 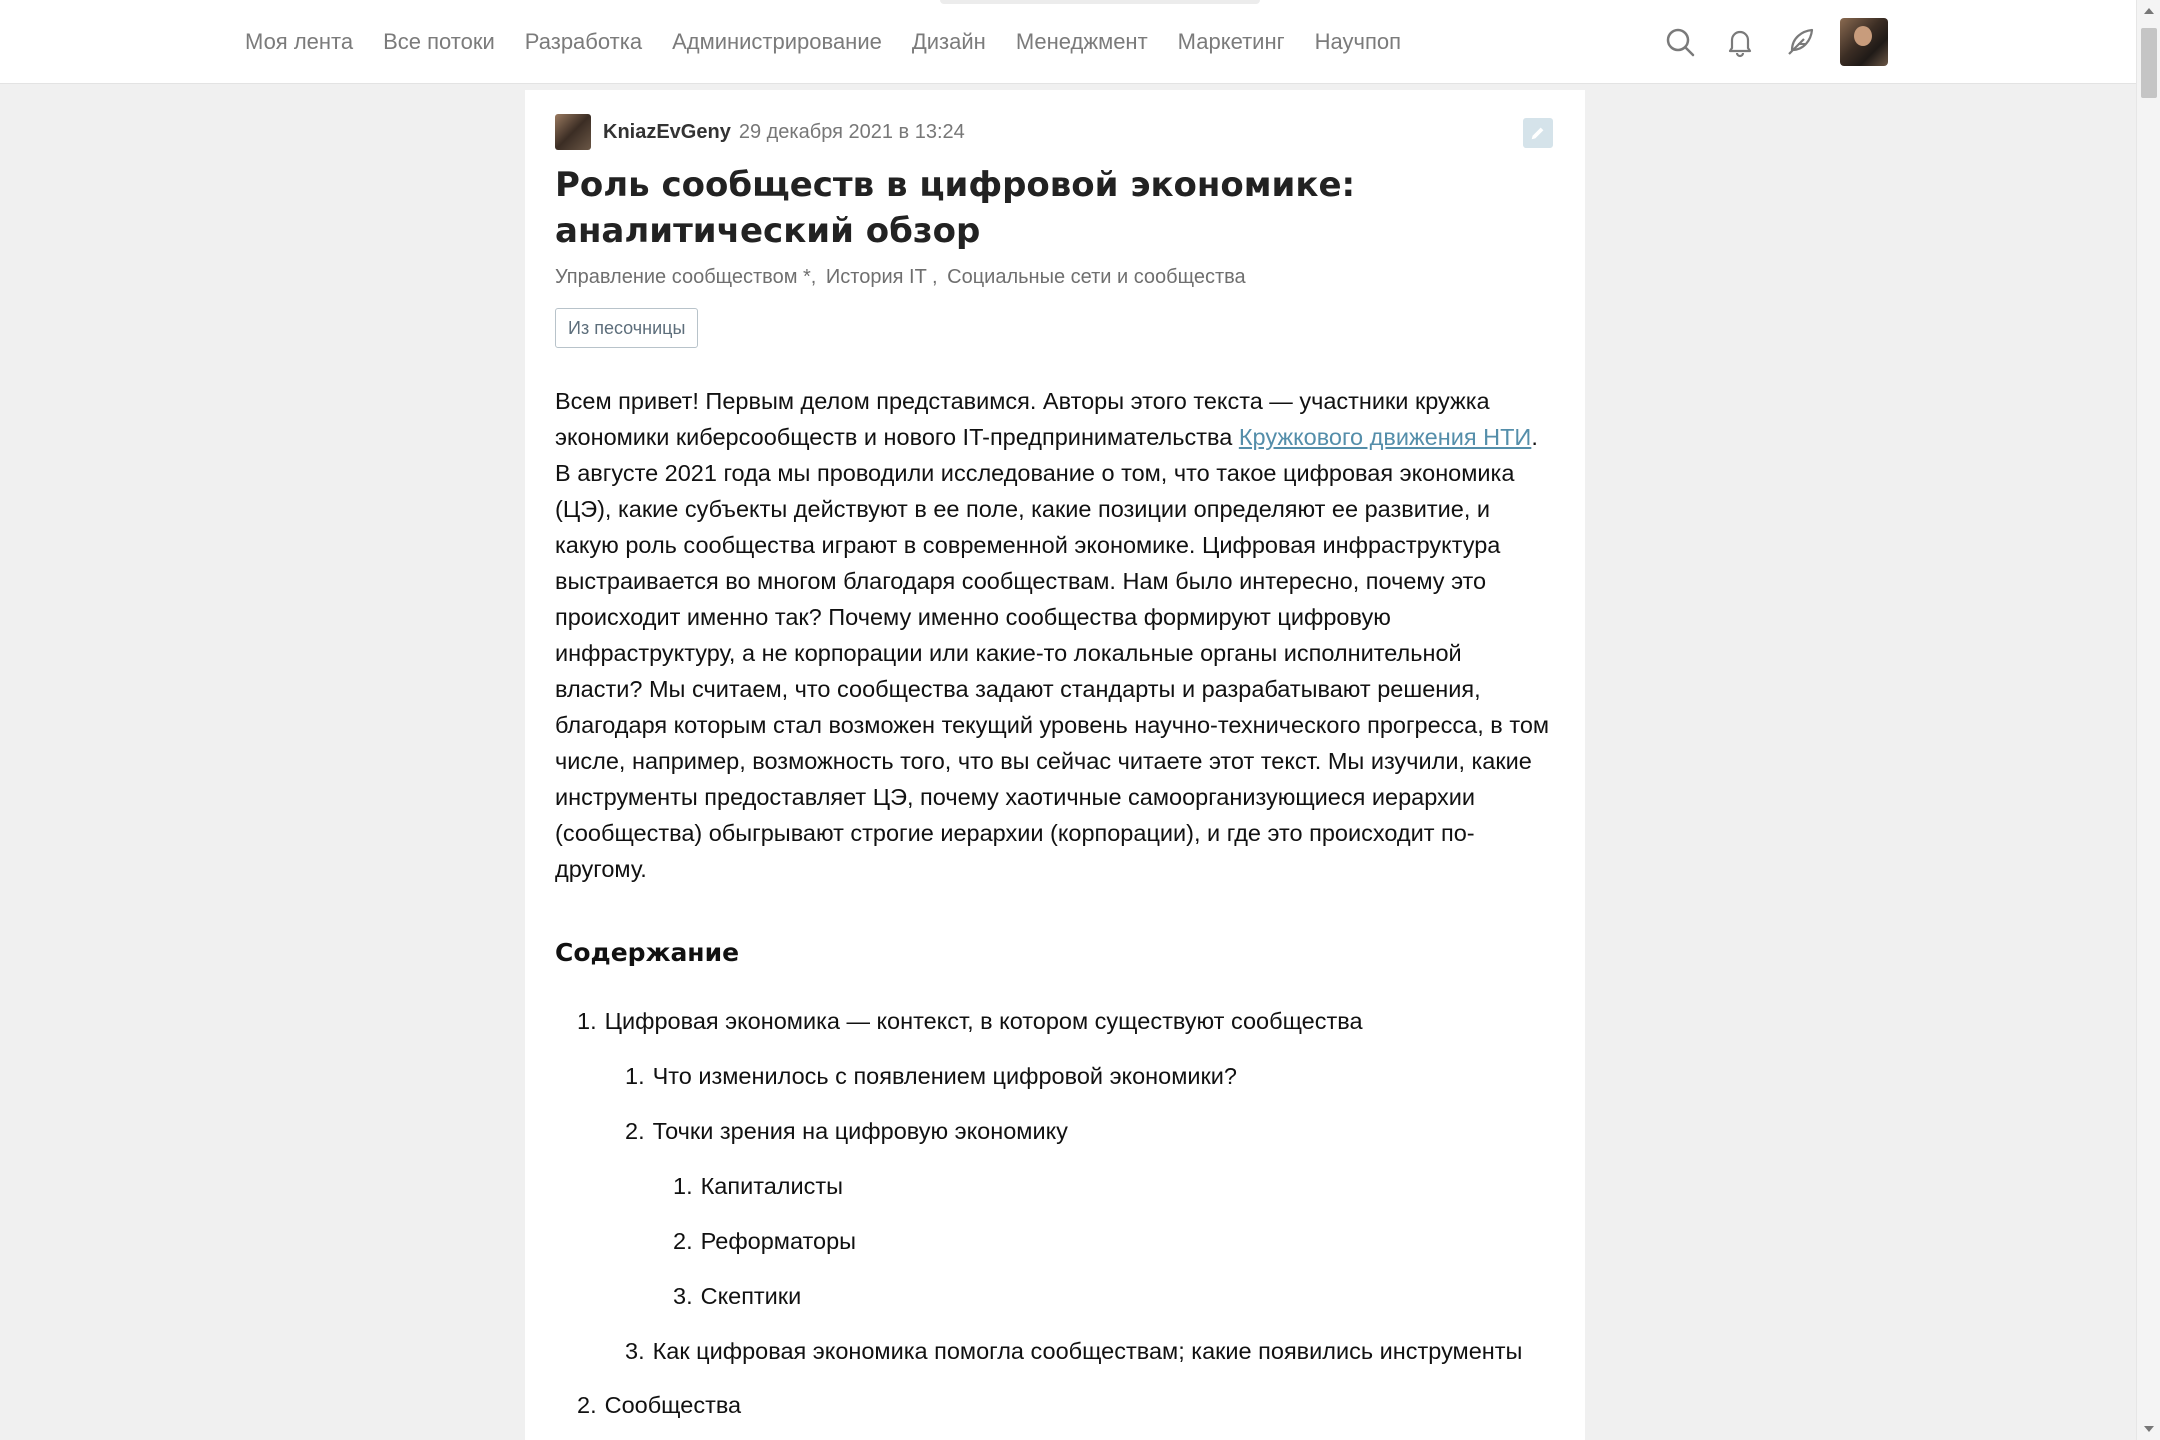 I want to click on author-name: KniazEvGeny, so click(x=667, y=132).